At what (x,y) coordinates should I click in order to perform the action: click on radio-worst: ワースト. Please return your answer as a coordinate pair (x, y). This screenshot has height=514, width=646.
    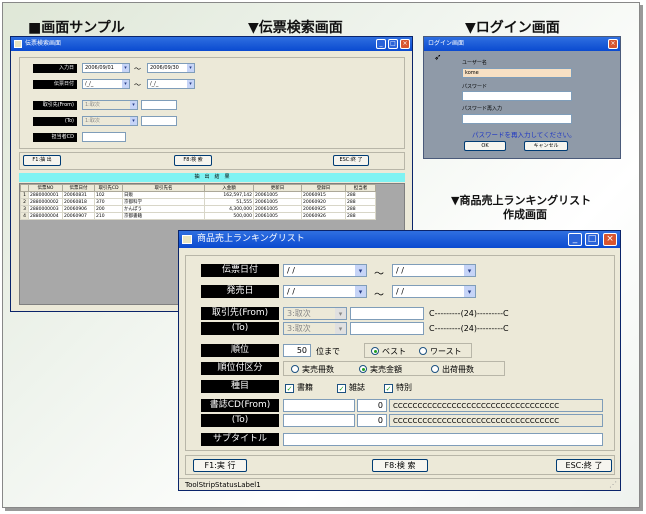
    Looking at the image, I should click on (440, 351).